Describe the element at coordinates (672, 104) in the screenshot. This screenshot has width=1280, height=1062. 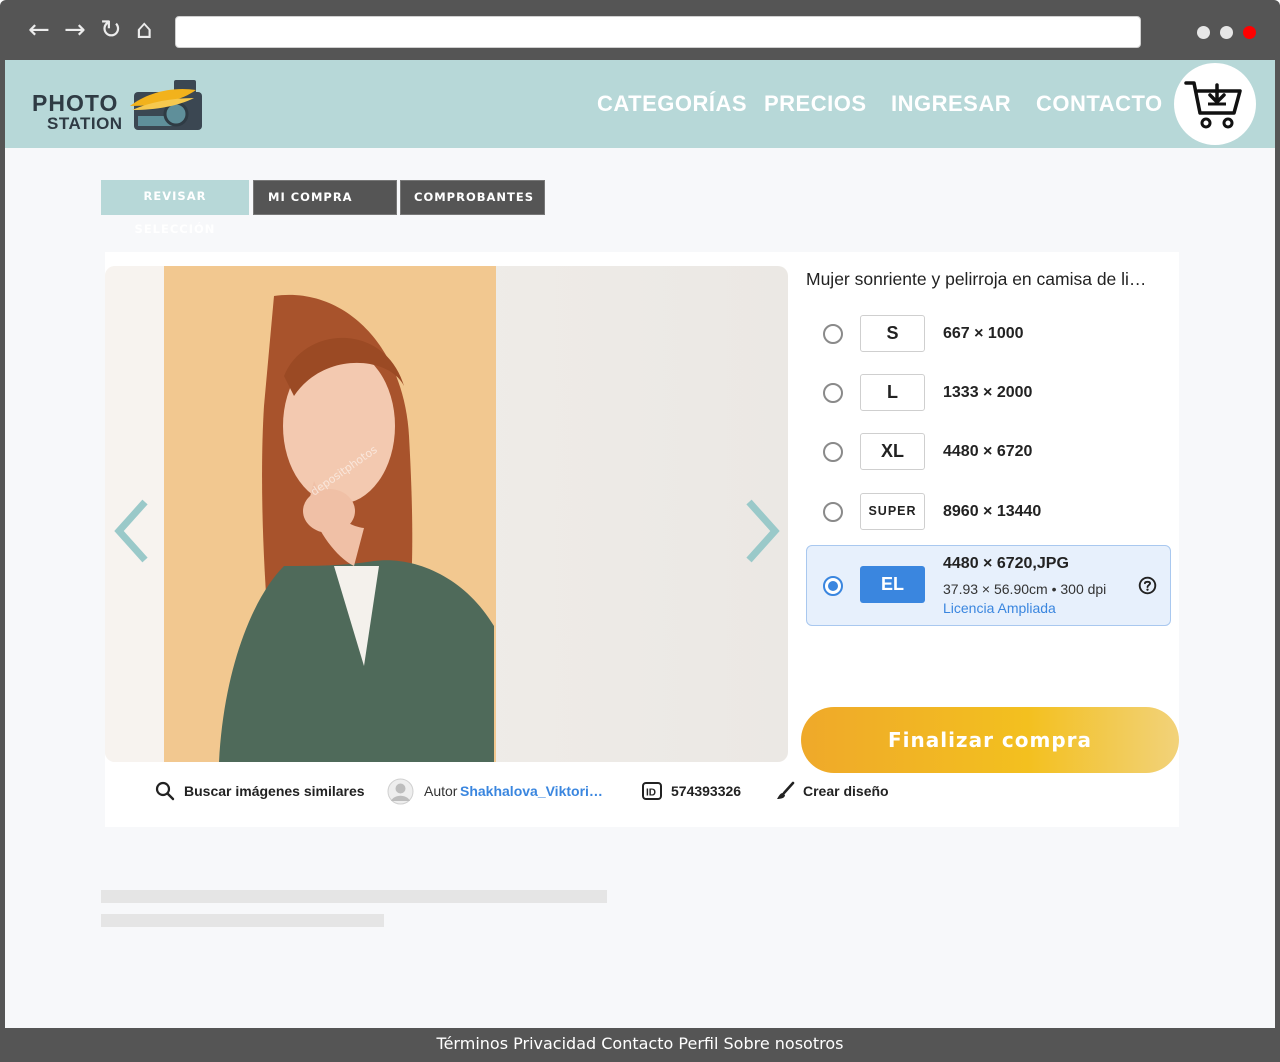
I see `nav-categorias: CATEGORÍAS` at that location.